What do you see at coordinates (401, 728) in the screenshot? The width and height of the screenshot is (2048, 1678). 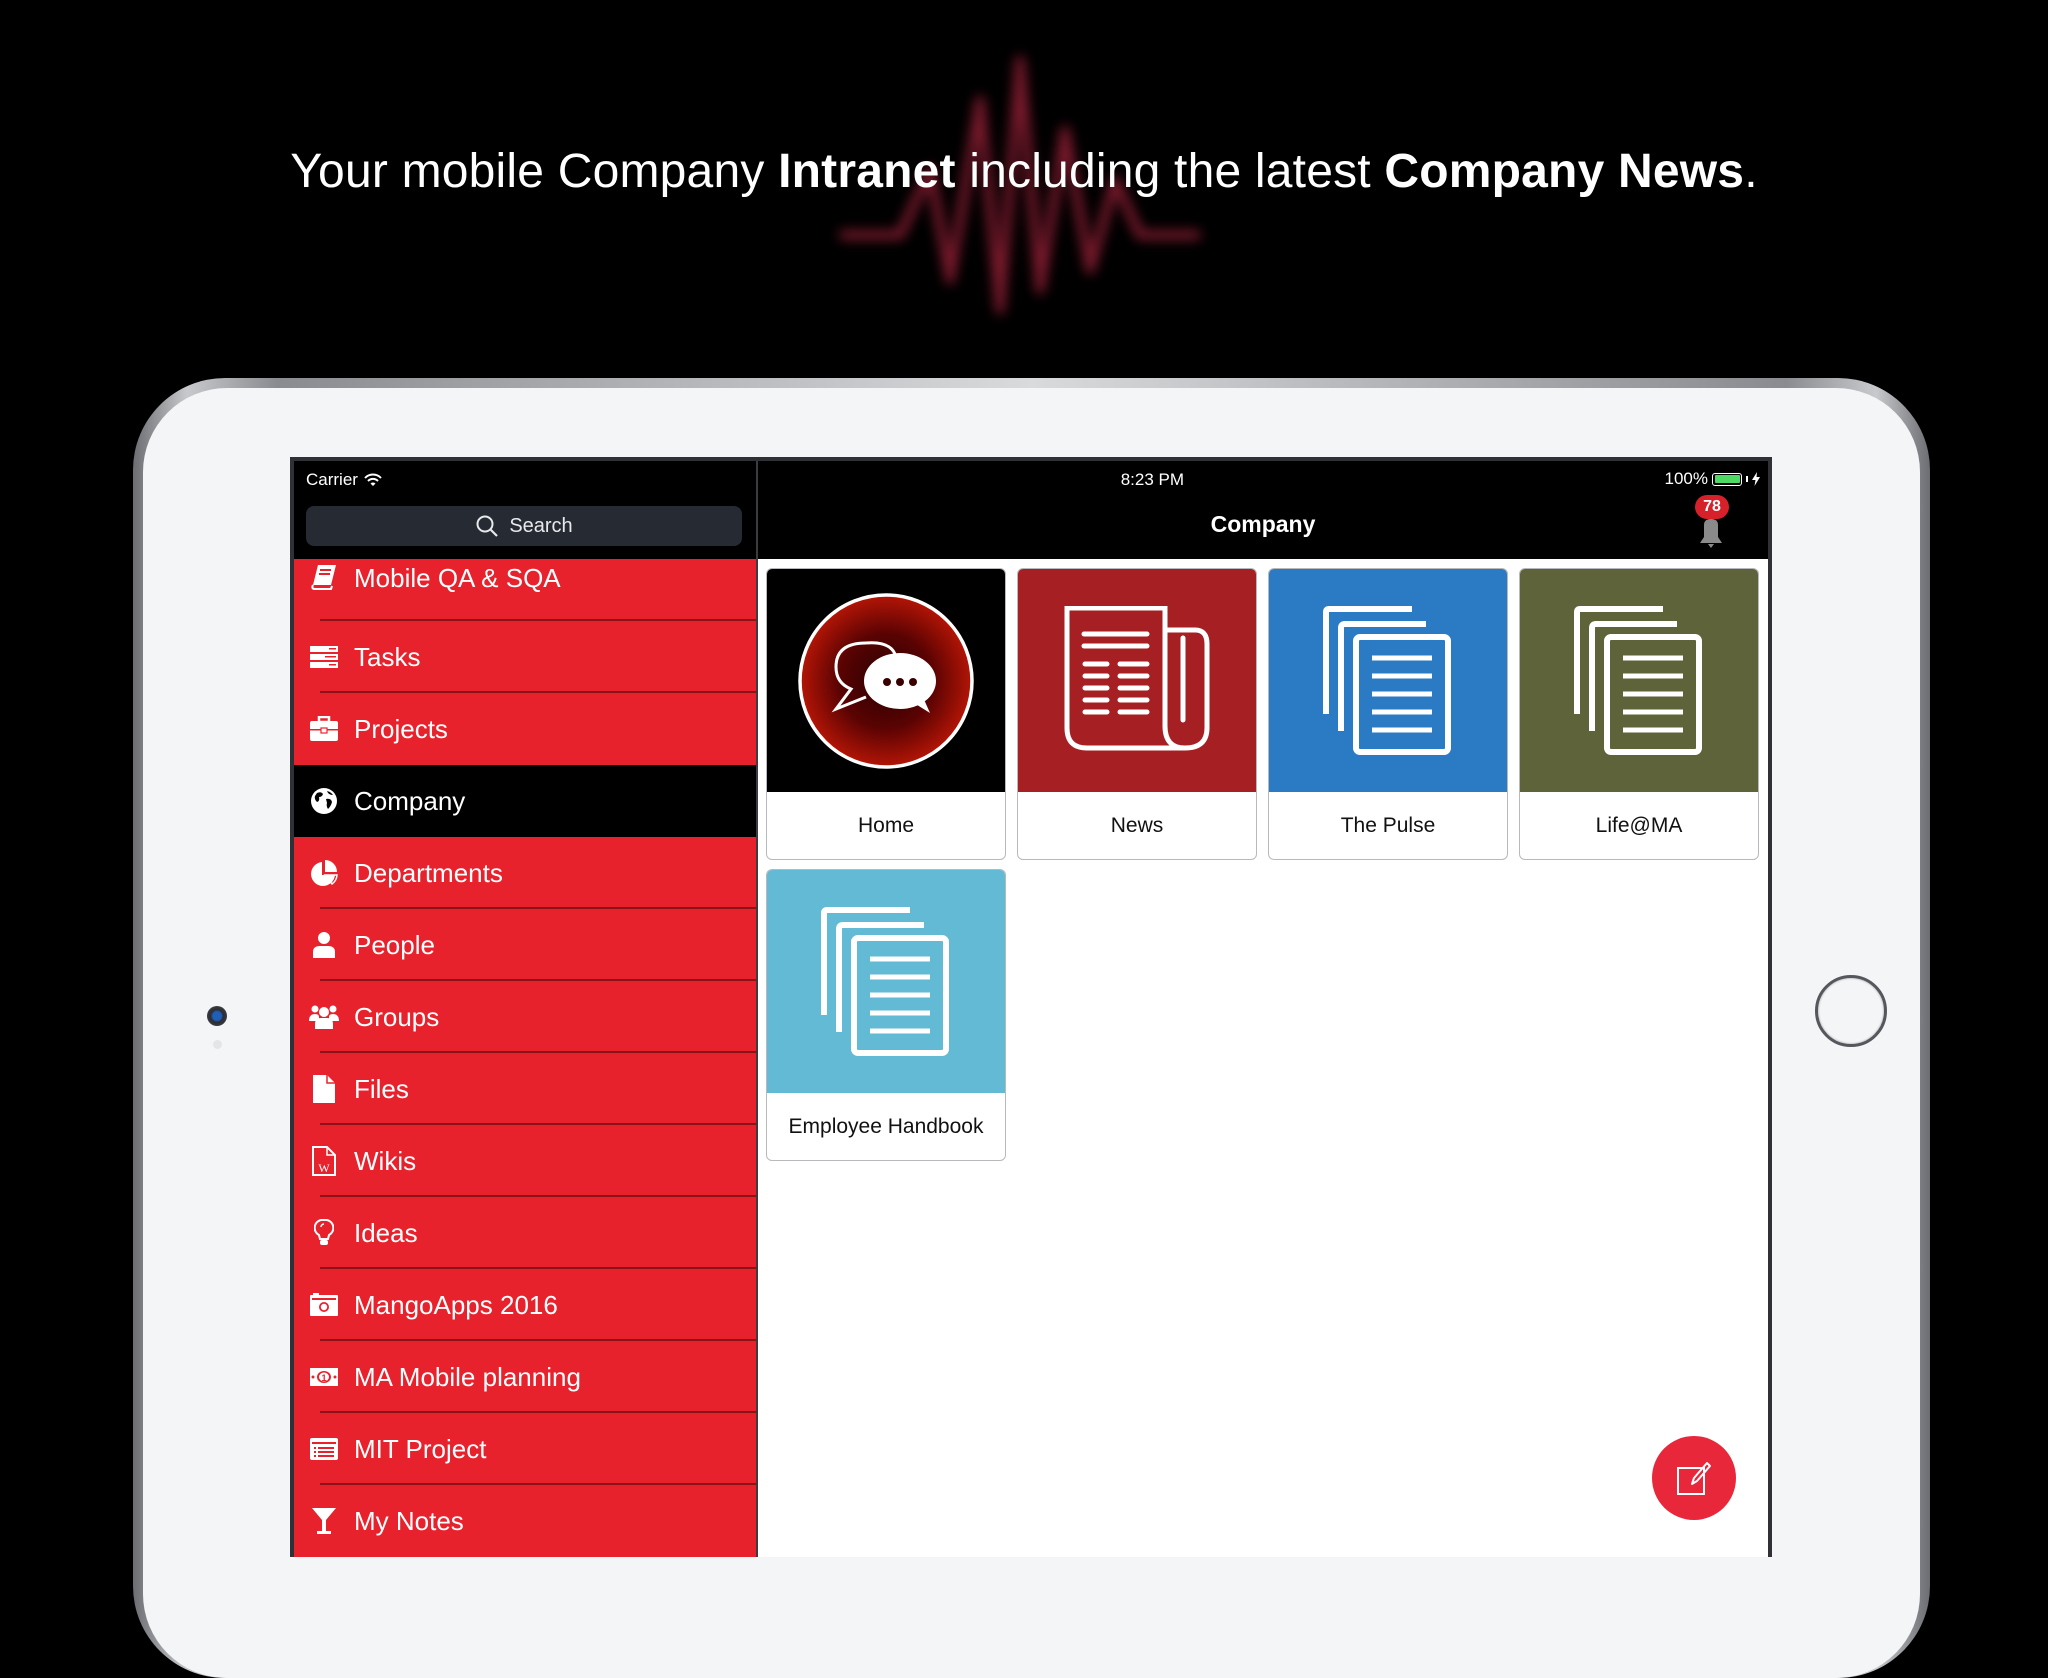 I see `sidebar-item-label: Projects` at bounding box center [401, 728].